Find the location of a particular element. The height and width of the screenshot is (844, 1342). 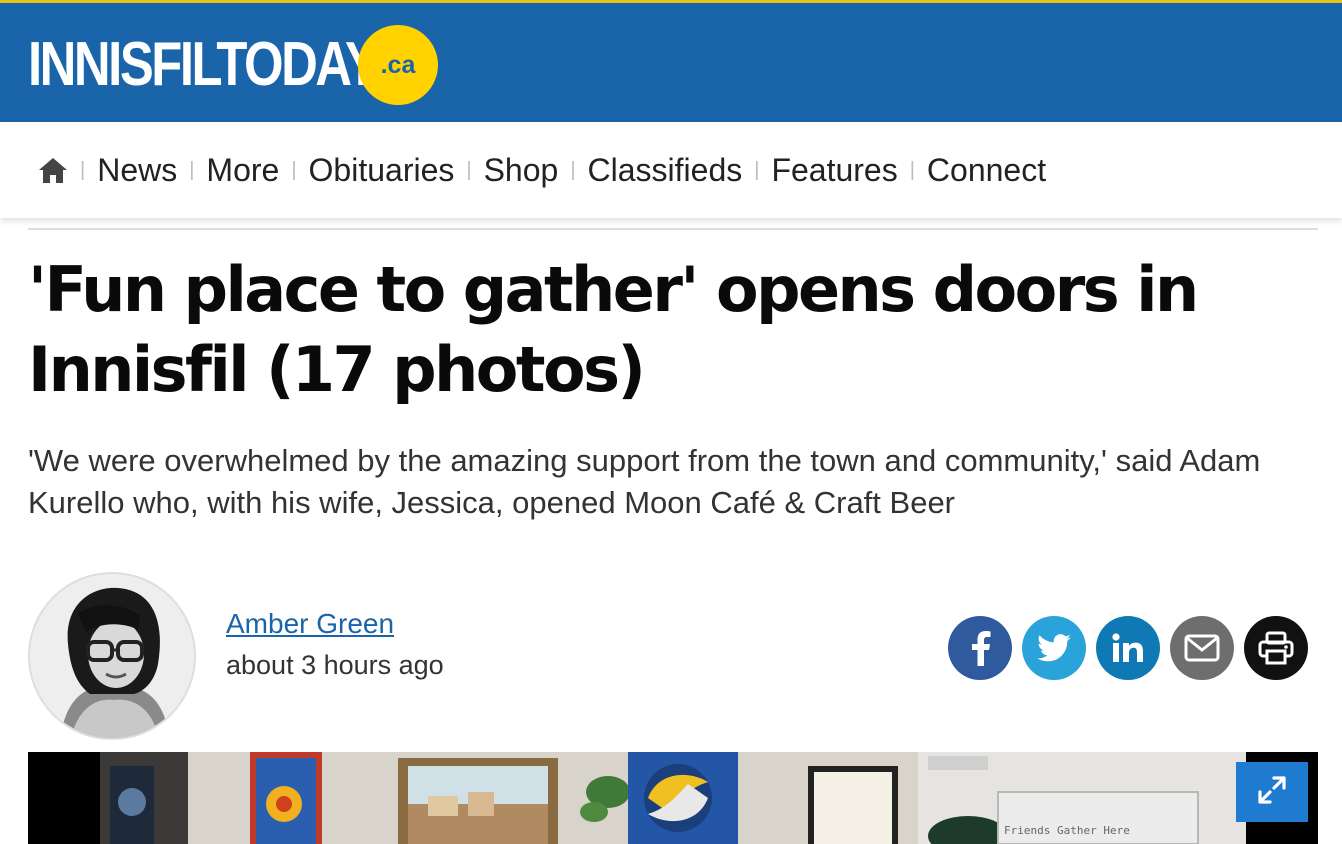

nav-item-features: Features is located at coordinates (834, 170).